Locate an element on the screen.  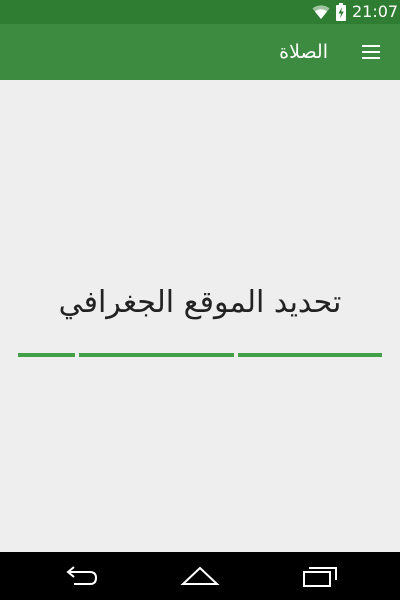
page-title: الصلاة is located at coordinates (303, 52).